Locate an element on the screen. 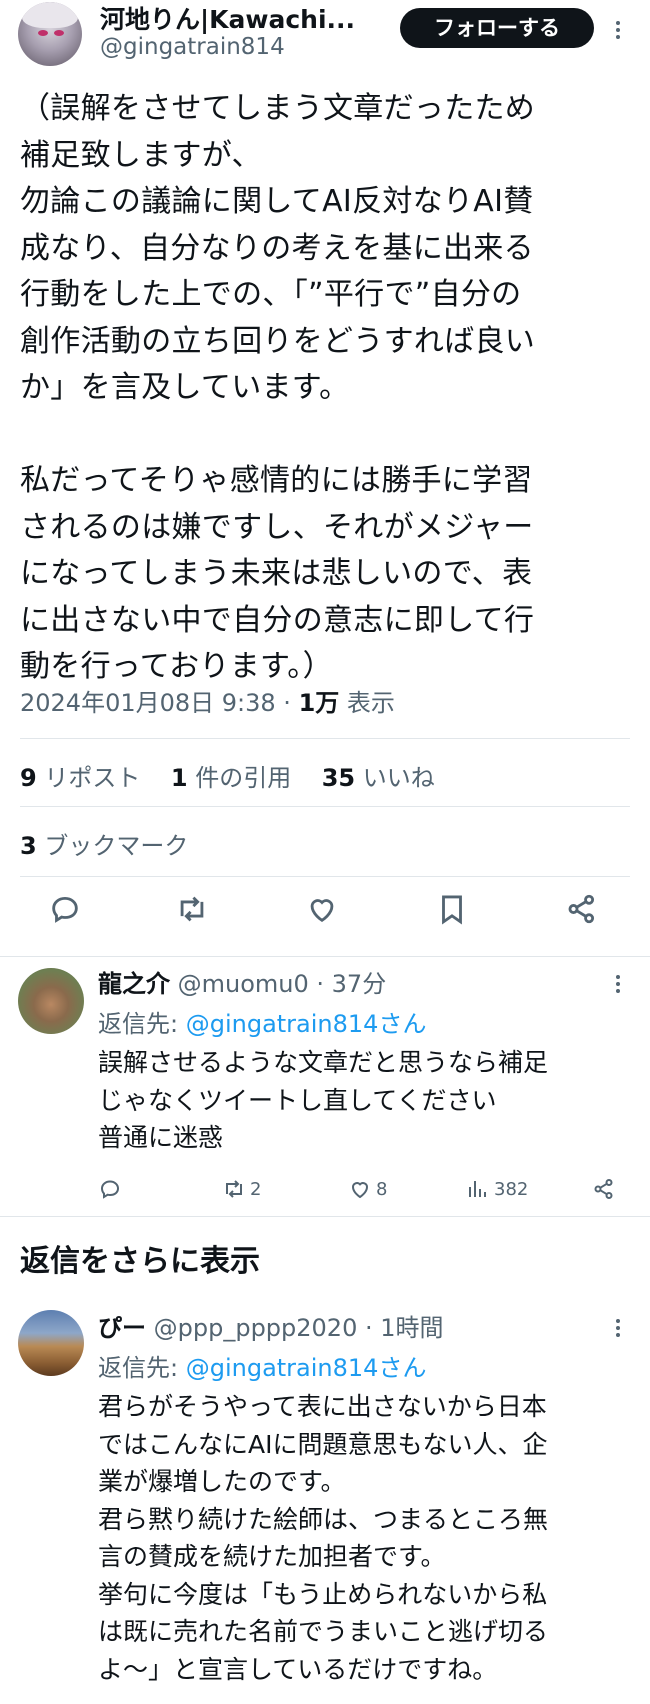 Image resolution: width=650 pixels, height=1704 pixels. retweet-count: 2 is located at coordinates (256, 1189).